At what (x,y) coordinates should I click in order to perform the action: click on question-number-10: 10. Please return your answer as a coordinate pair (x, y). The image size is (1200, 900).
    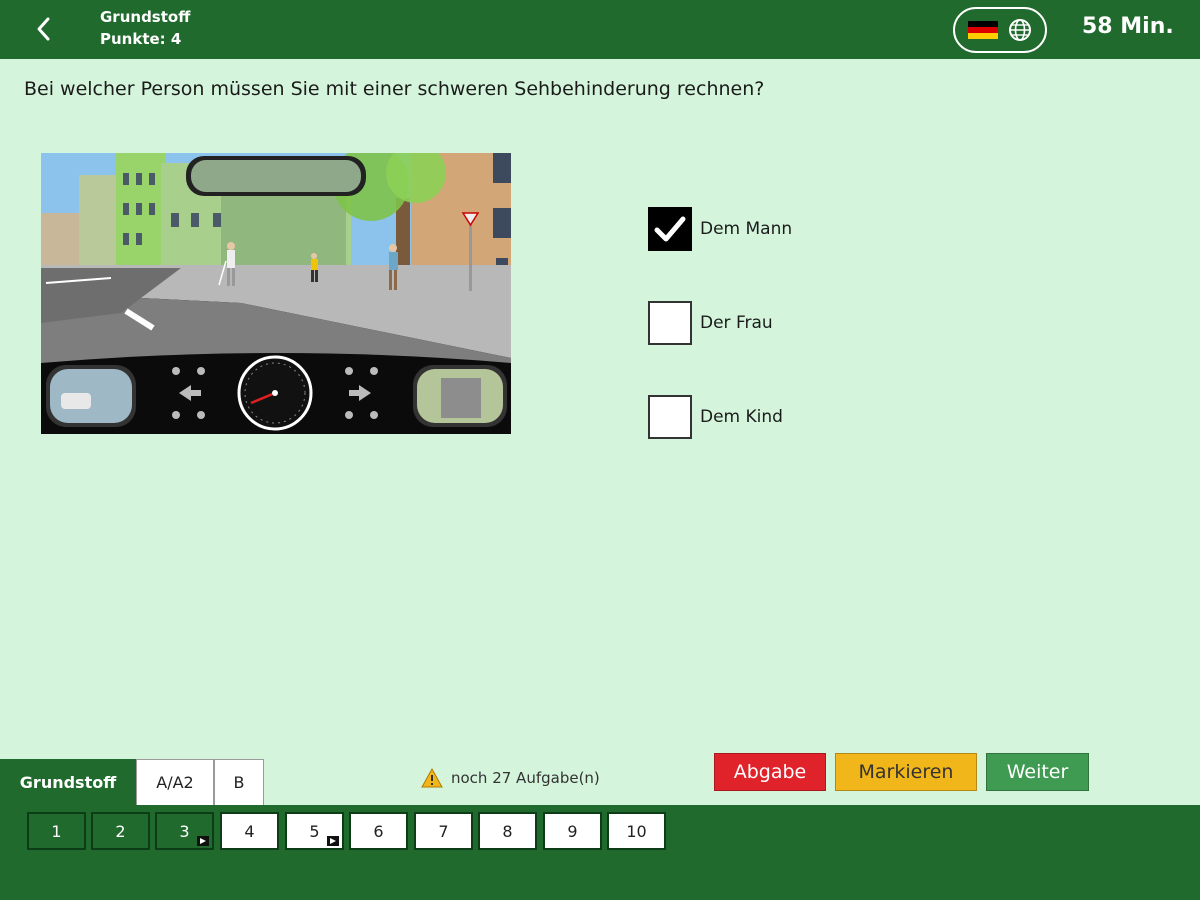
    Looking at the image, I should click on (636, 831).